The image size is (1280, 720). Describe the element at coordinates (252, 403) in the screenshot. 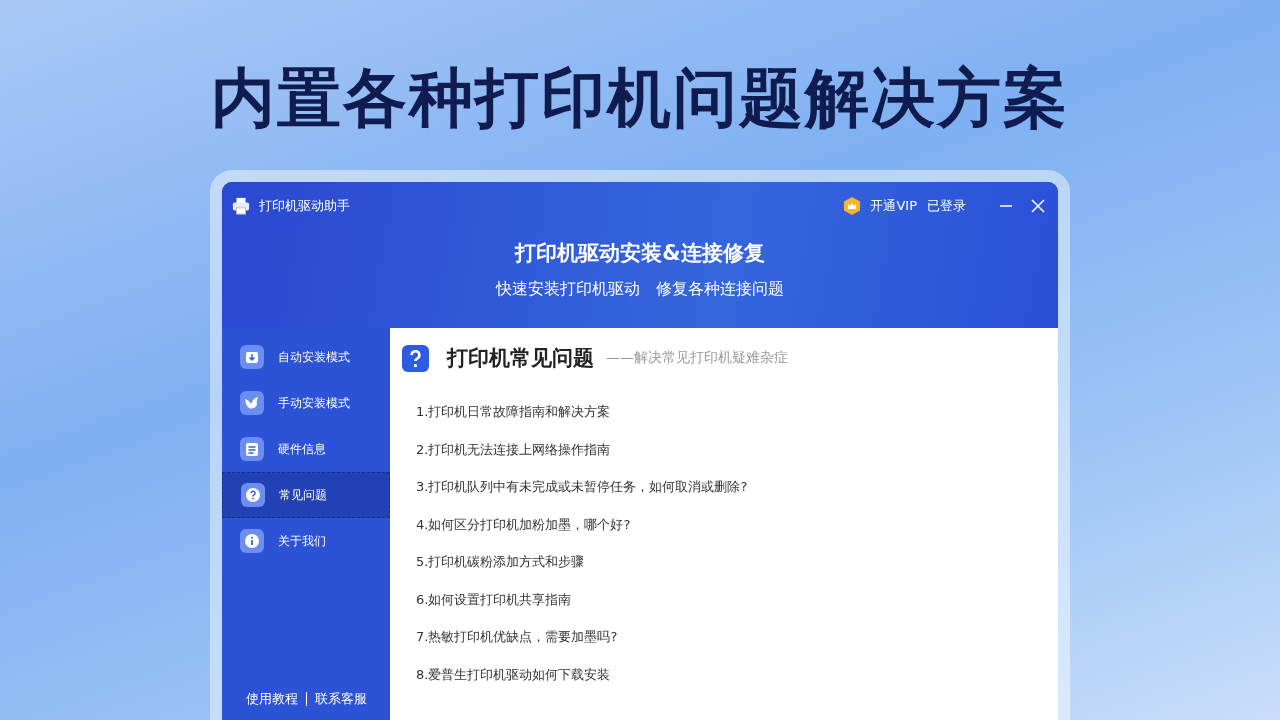

I see `bird-icon` at that location.